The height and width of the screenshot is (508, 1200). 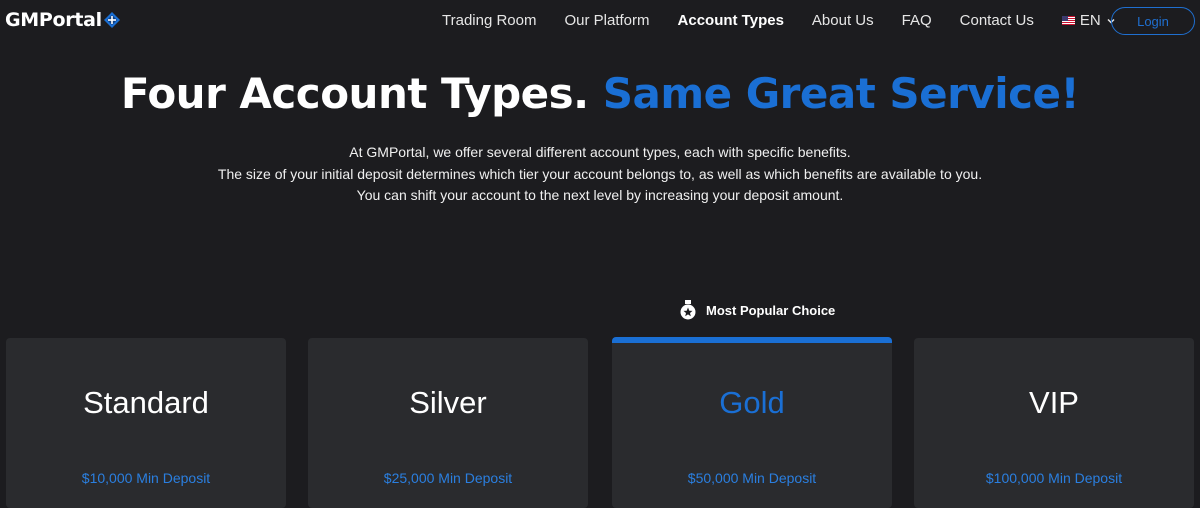 I want to click on min-deposit: $50,000 Min Deposit, so click(x=752, y=478).